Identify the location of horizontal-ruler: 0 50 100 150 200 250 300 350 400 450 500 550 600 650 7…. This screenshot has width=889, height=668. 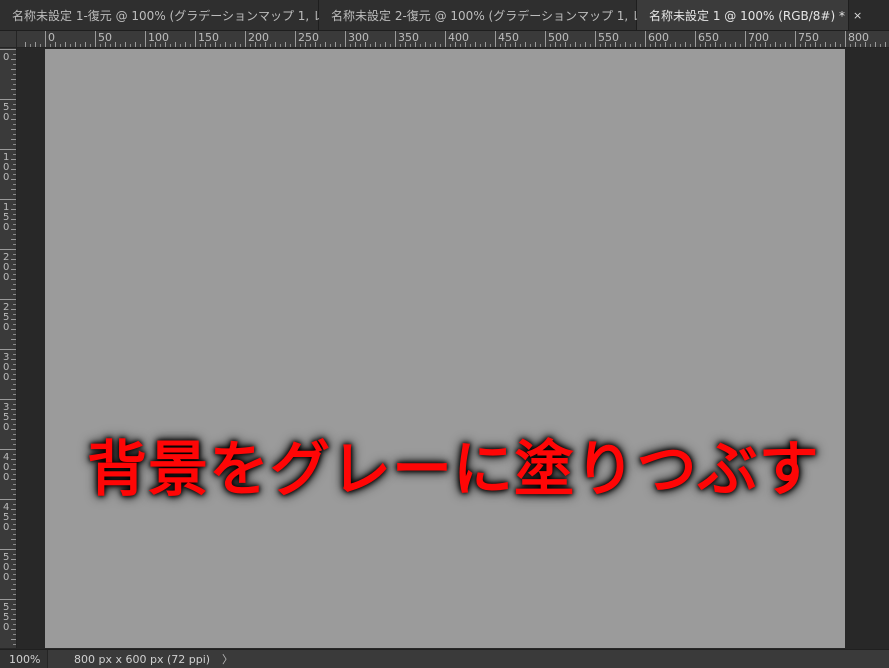
(453, 39).